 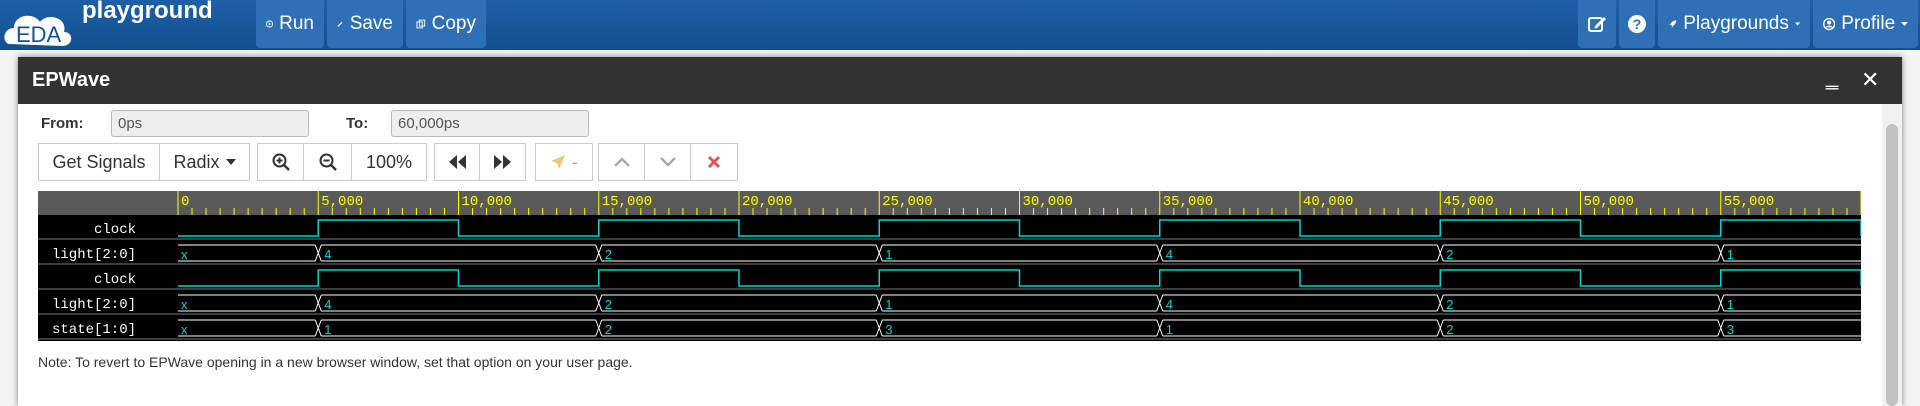 I want to click on zoom-out-icon, so click(x=328, y=162).